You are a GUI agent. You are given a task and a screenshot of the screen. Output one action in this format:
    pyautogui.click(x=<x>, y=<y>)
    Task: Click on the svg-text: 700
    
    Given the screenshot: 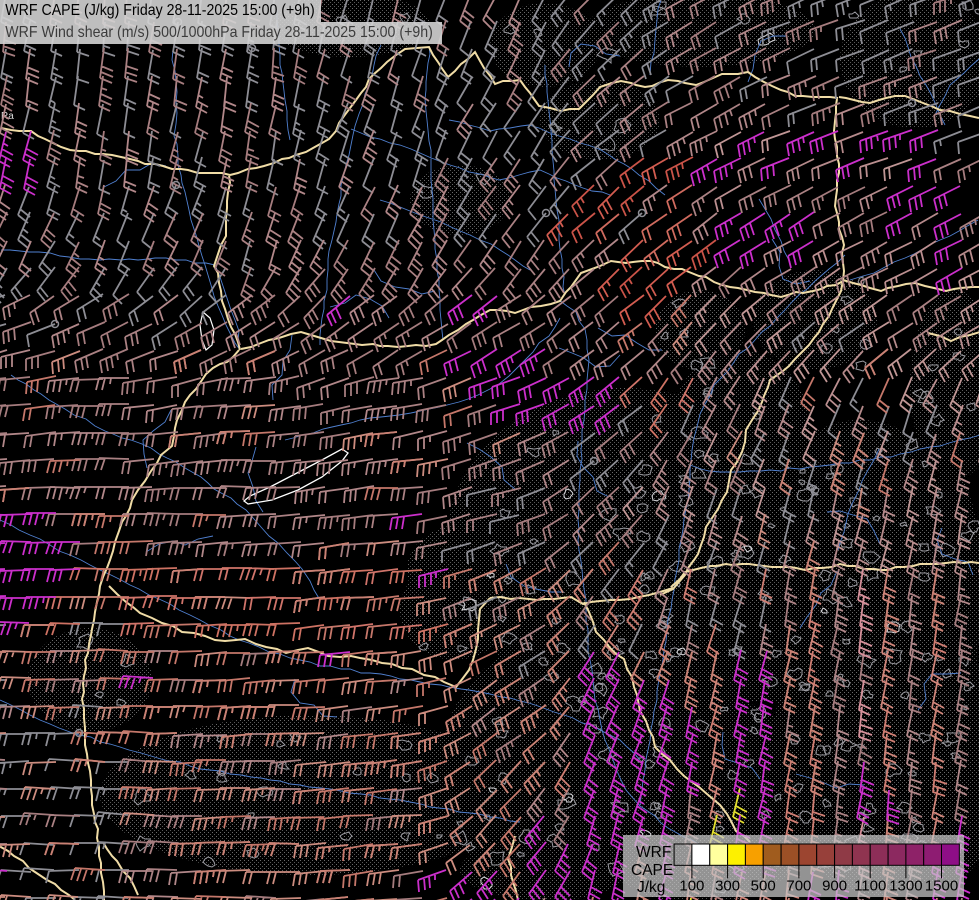 What is the action you would take?
    pyautogui.click(x=798, y=885)
    